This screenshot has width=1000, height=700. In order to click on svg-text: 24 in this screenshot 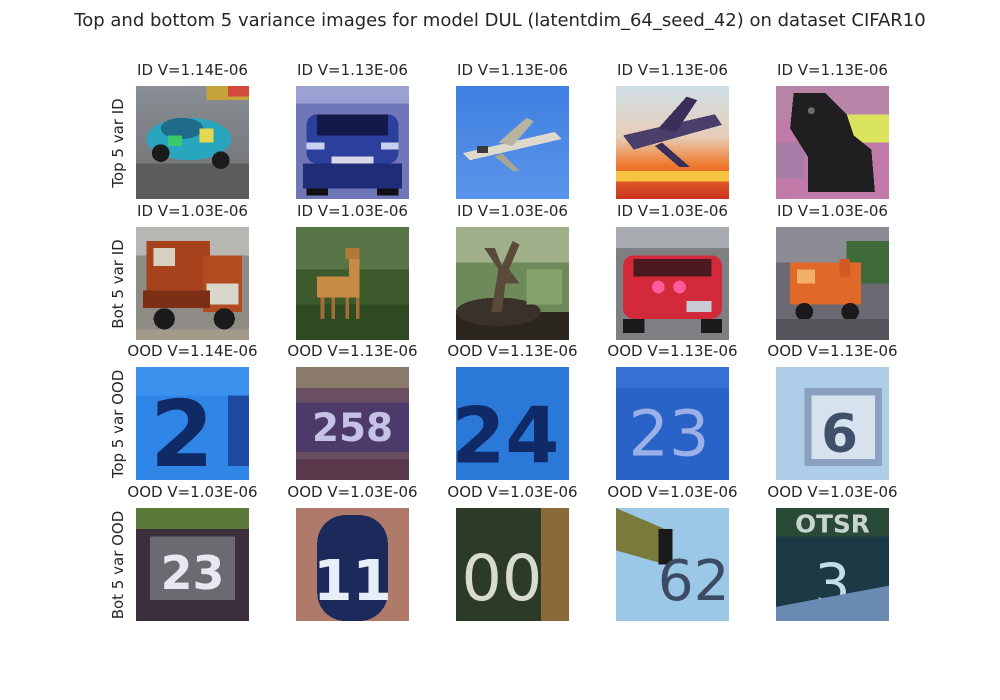, I will do `click(507, 435)`.